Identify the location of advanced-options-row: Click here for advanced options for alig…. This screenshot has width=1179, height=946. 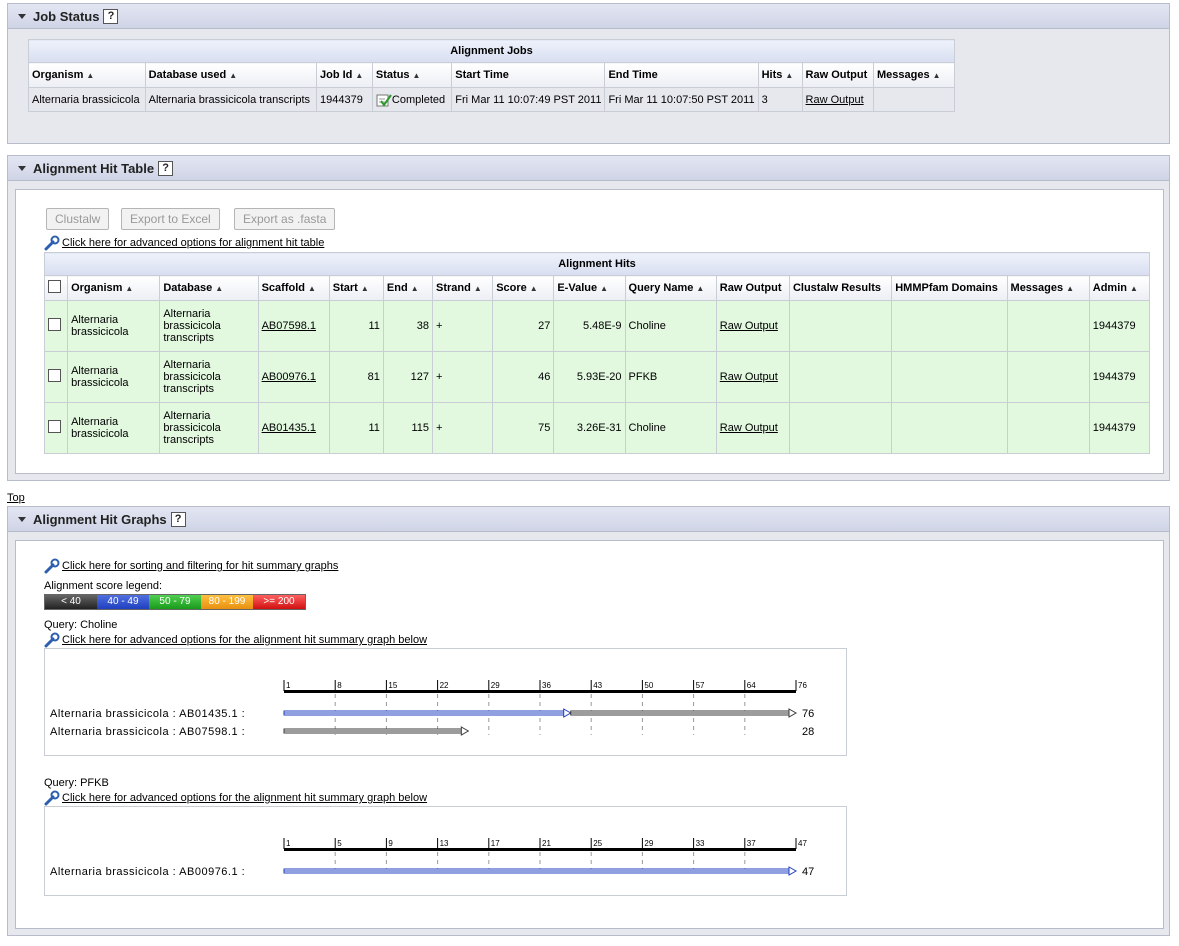
(184, 243).